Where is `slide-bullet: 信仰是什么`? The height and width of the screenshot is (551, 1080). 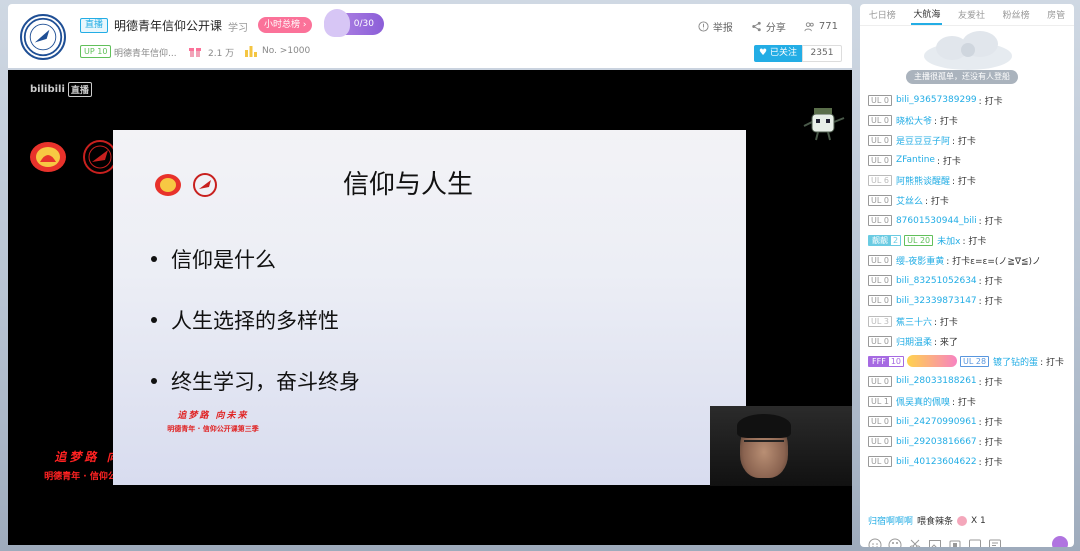
slide-bullet: 信仰是什么 is located at coordinates (213, 259).